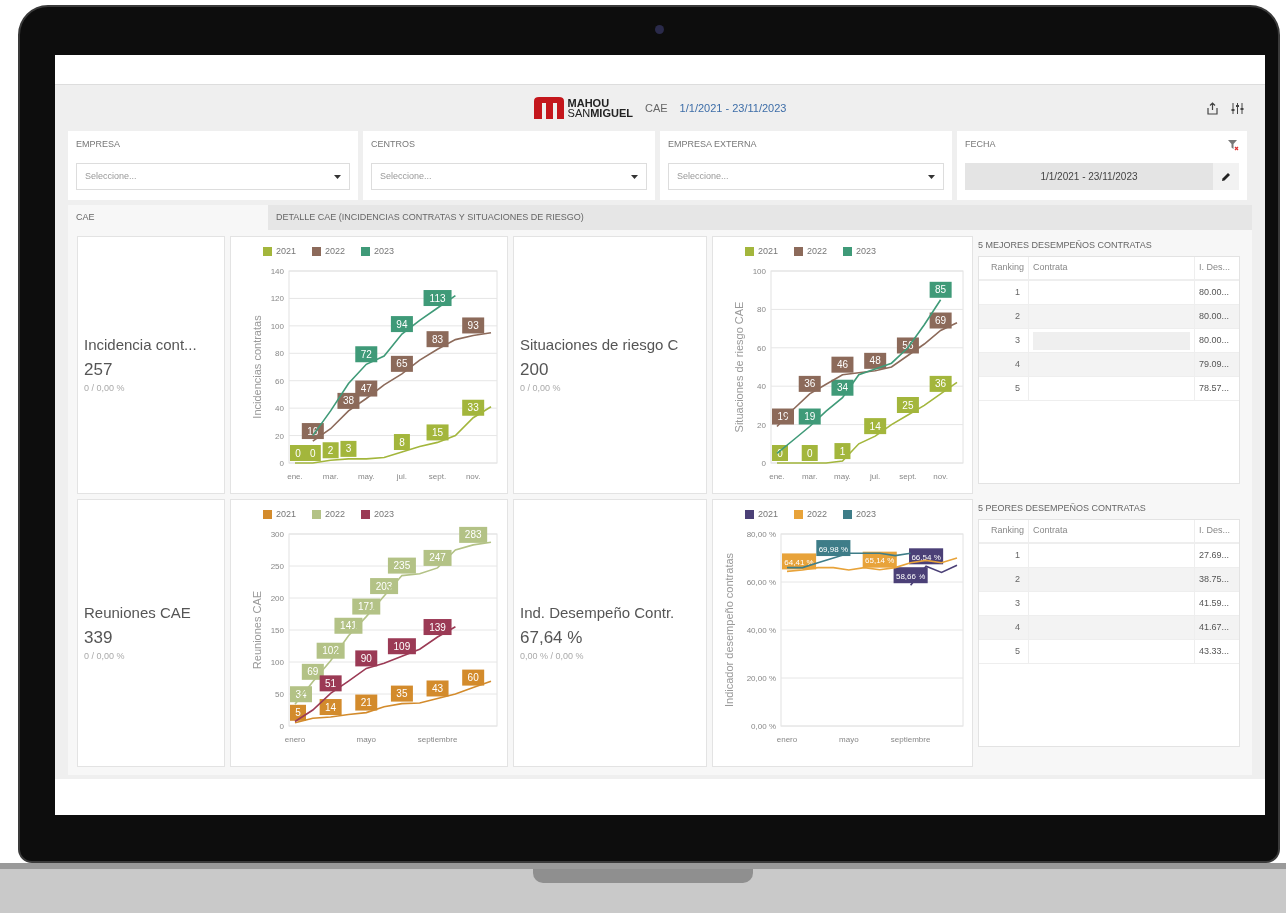 The image size is (1286, 913). What do you see at coordinates (849, 739) in the screenshot?
I see `tick-label: mayo` at bounding box center [849, 739].